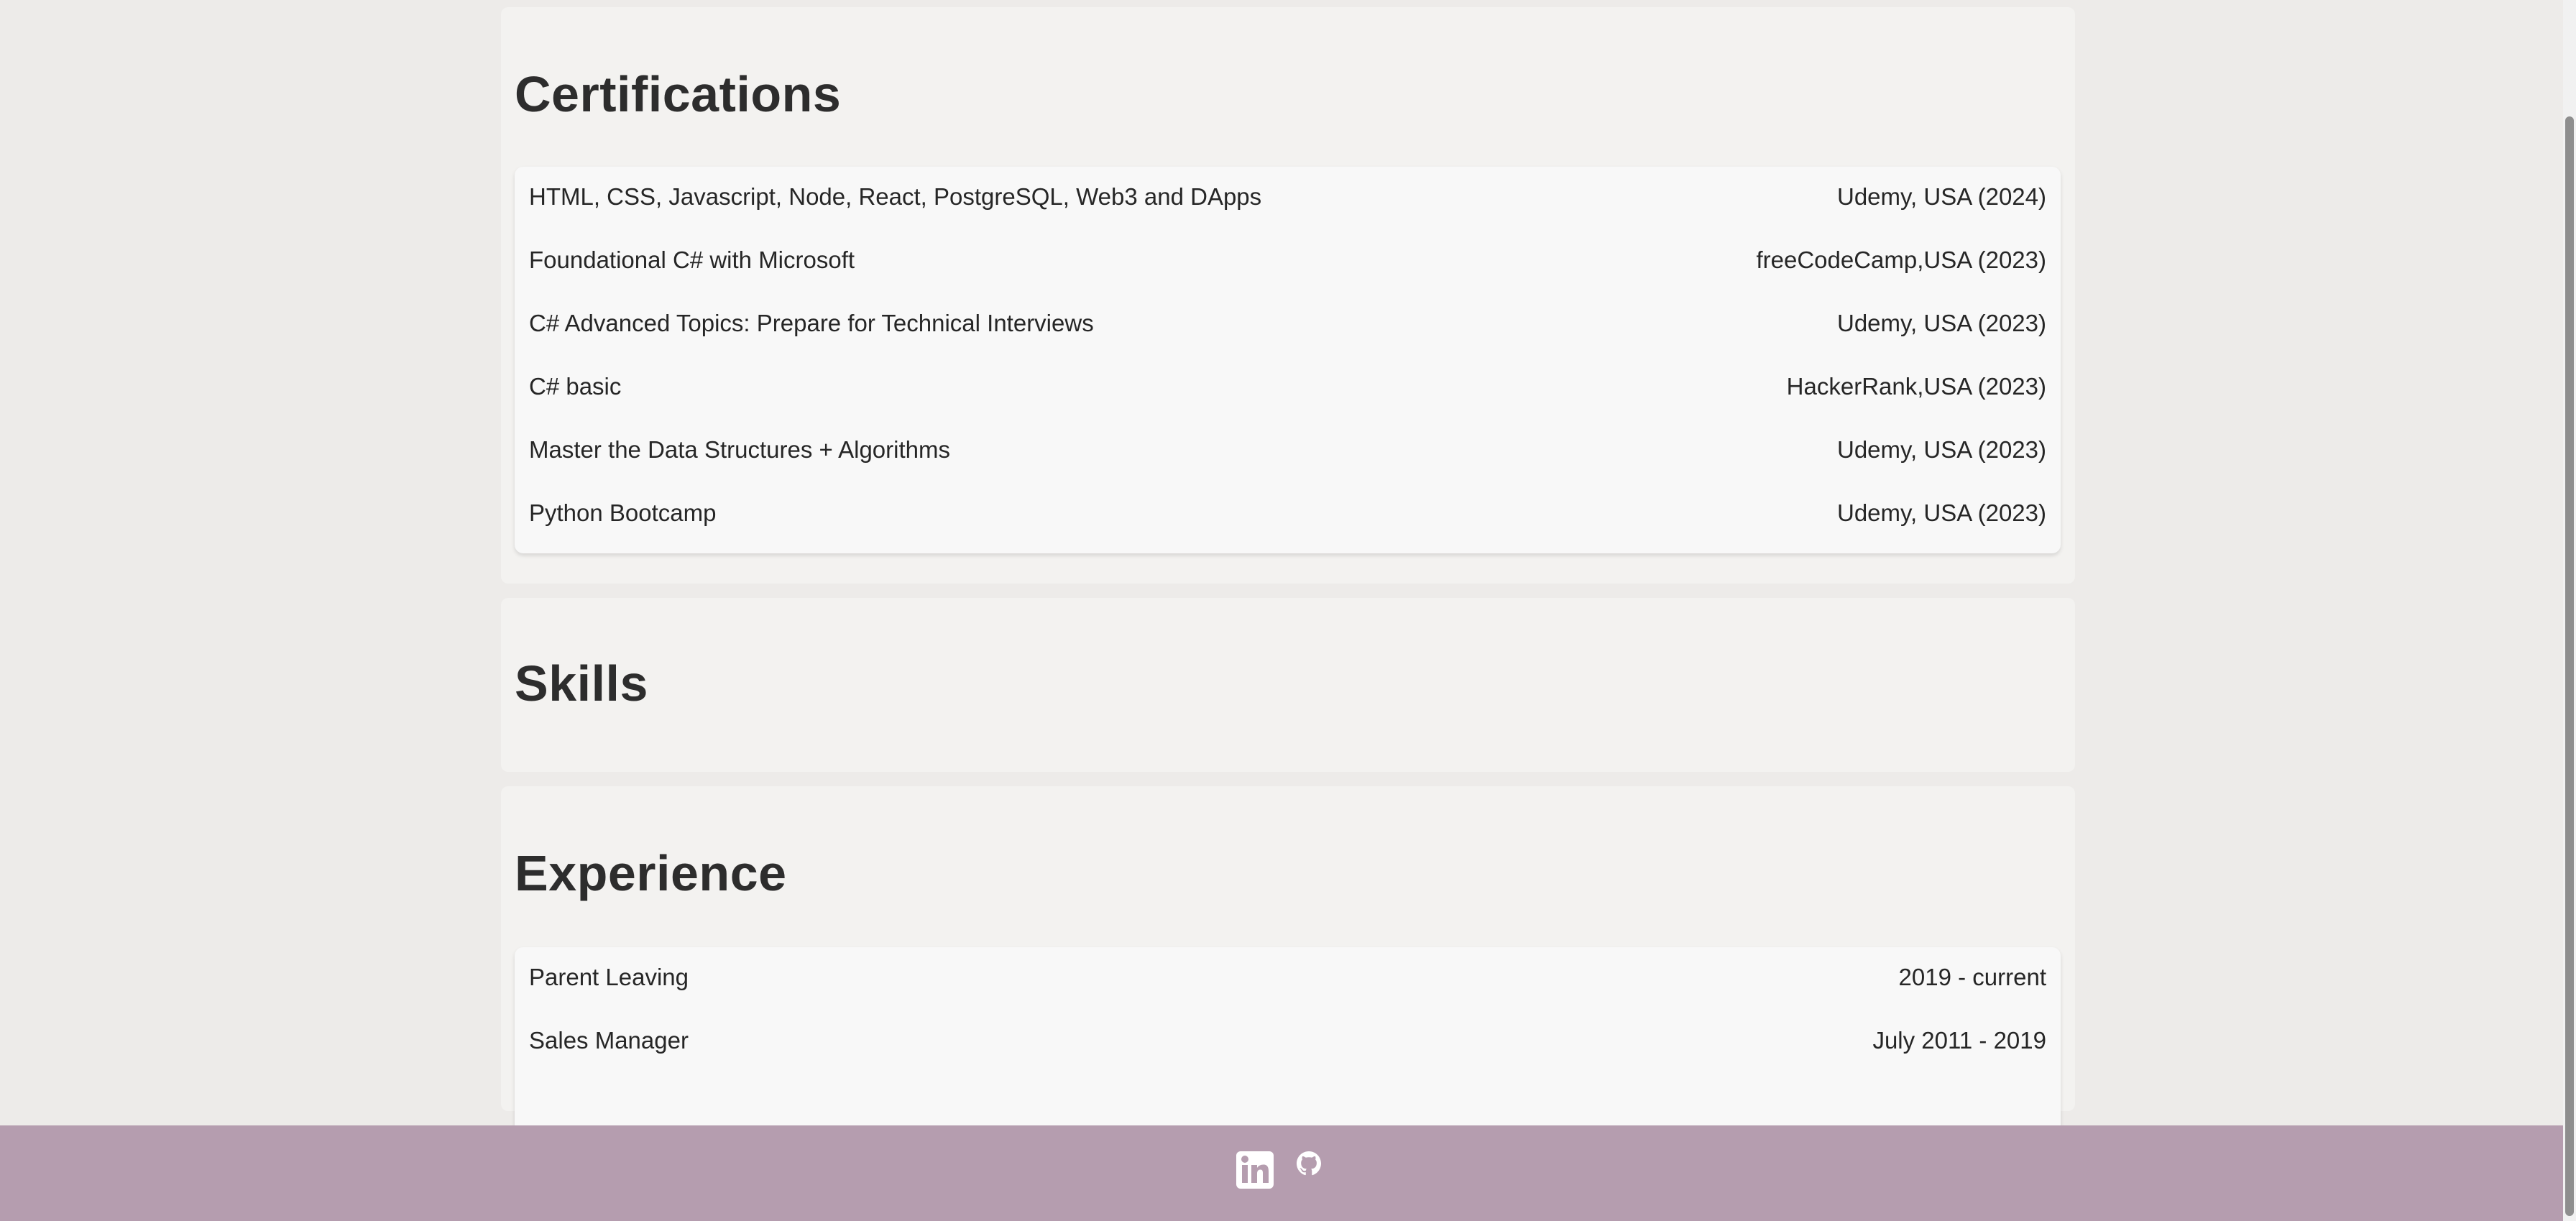  Describe the element at coordinates (609, 1040) in the screenshot. I see `experience-role: Sales Manager` at that location.